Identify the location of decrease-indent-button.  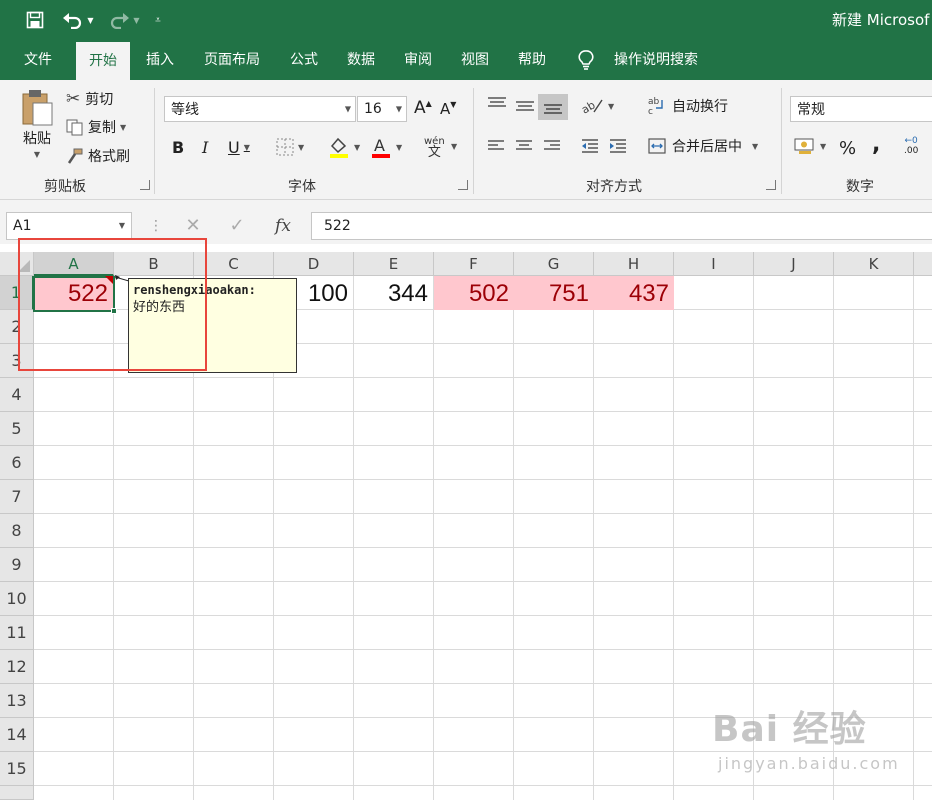
(590, 146).